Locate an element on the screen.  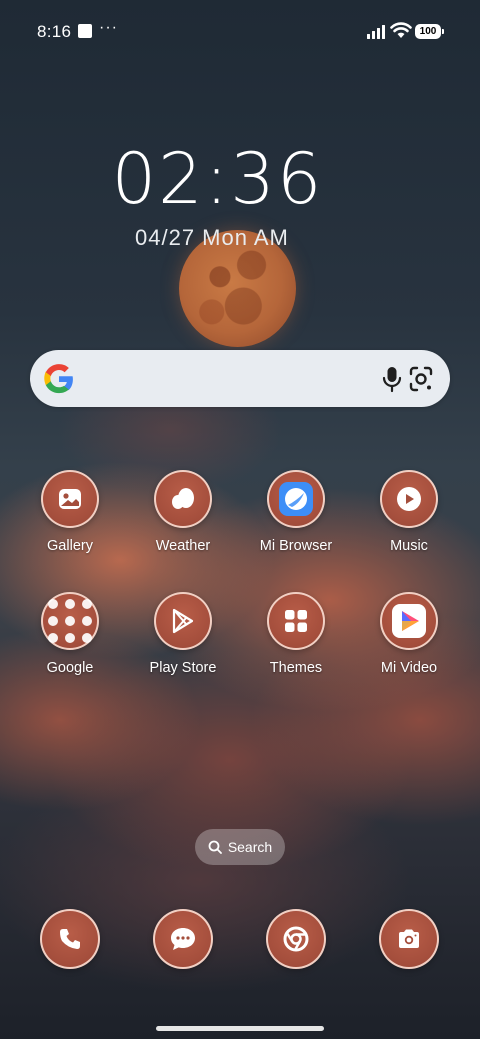
app-weather: Weather is located at coordinates (183, 512).